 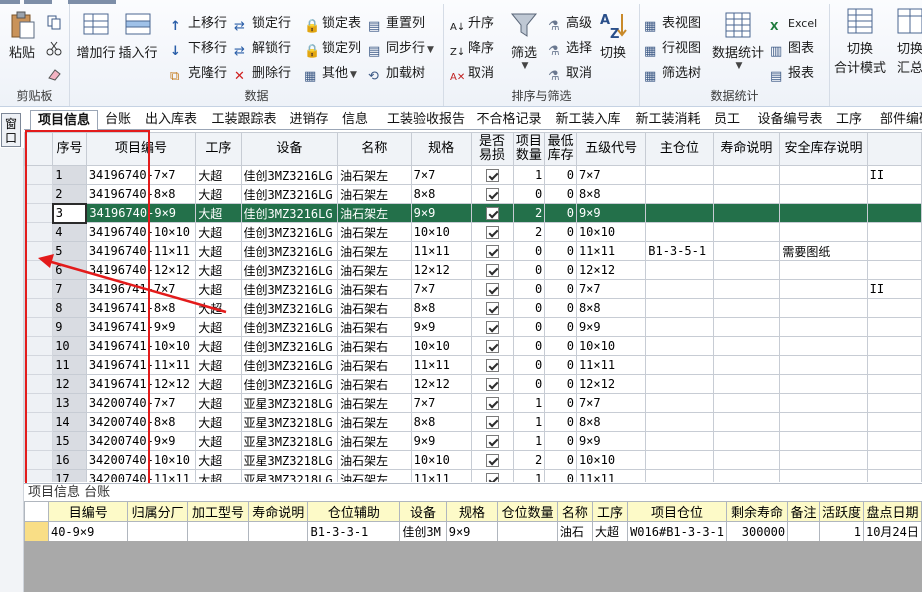 I want to click on table-row: 13 34200740-7×7 大超 亚星3MZ3218LG 油石架左 7×7 1 0 7×7, so click(x=473, y=403).